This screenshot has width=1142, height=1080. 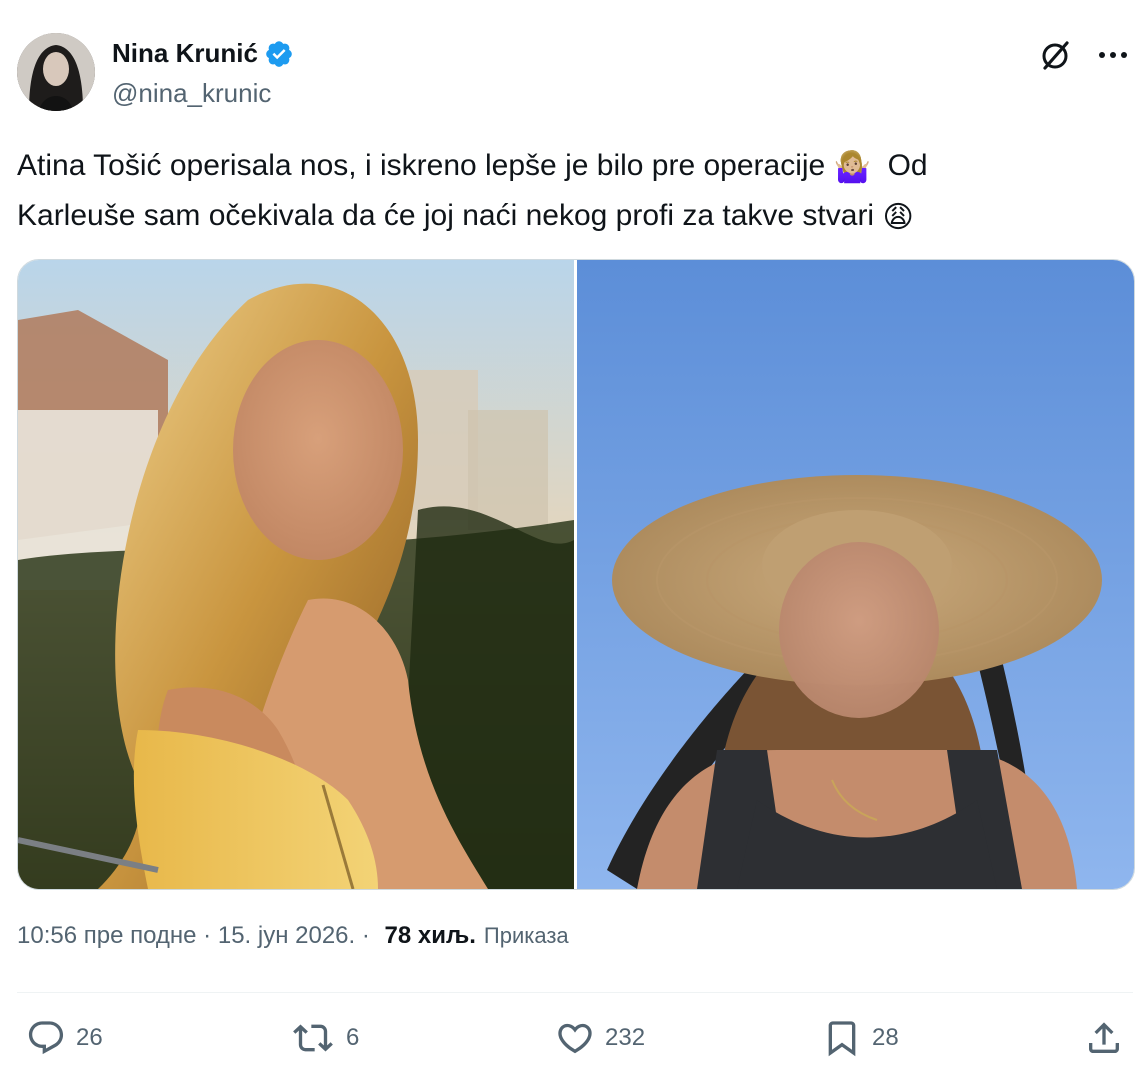 I want to click on share-button, so click(x=1104, y=1038).